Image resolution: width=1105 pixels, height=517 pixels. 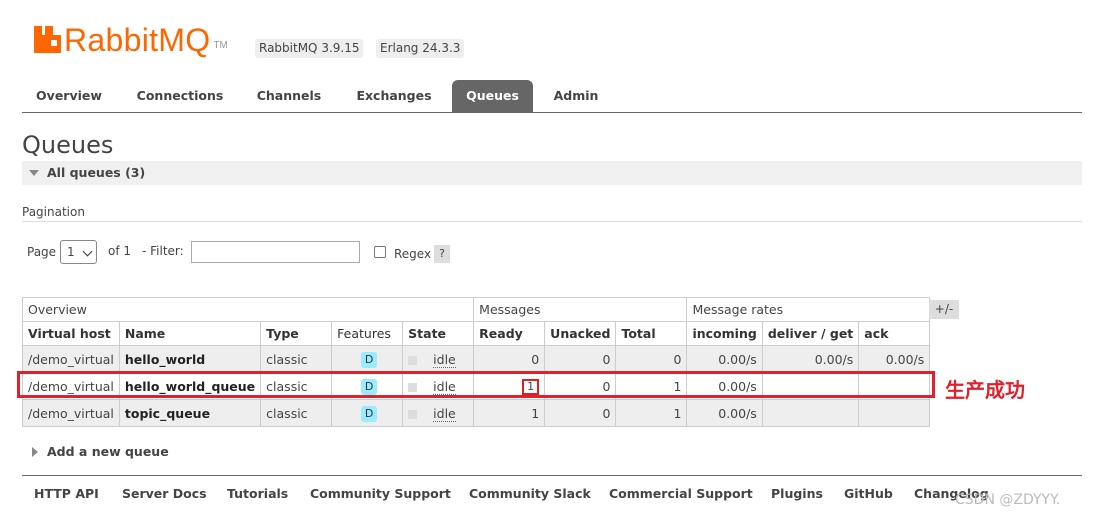 What do you see at coordinates (71, 333) in the screenshot?
I see `col-virtual-host: Virtual host` at bounding box center [71, 333].